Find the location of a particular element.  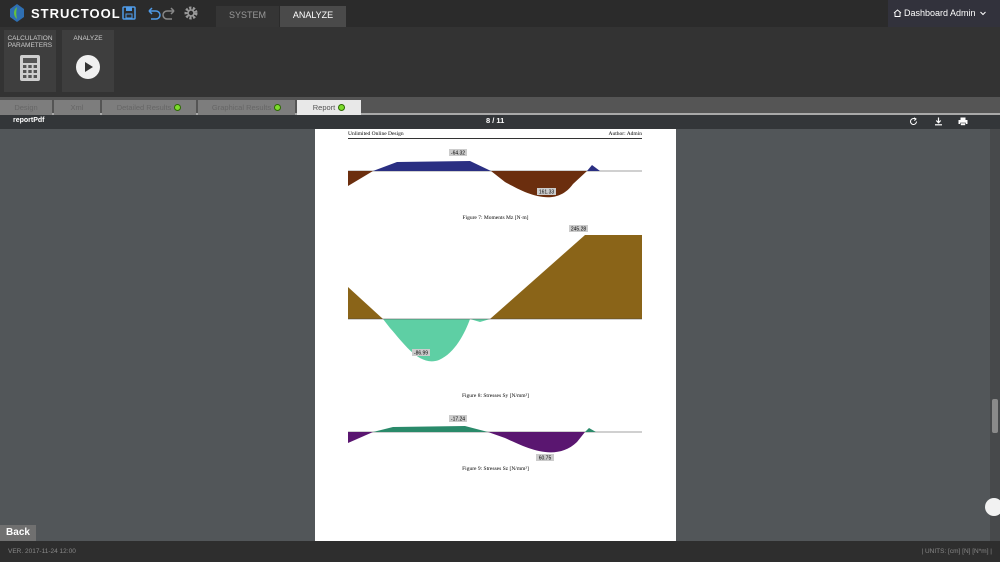

app-logo: STRUCTOOL is located at coordinates (64, 13).